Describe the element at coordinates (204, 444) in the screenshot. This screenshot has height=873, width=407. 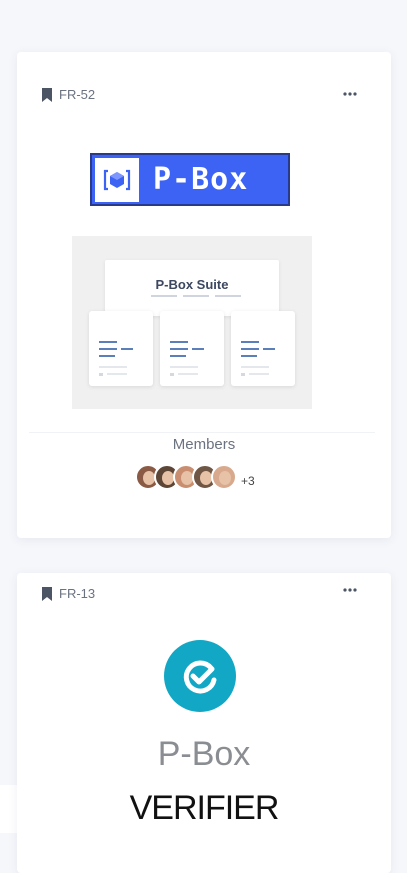
I see `members-label: Members` at that location.